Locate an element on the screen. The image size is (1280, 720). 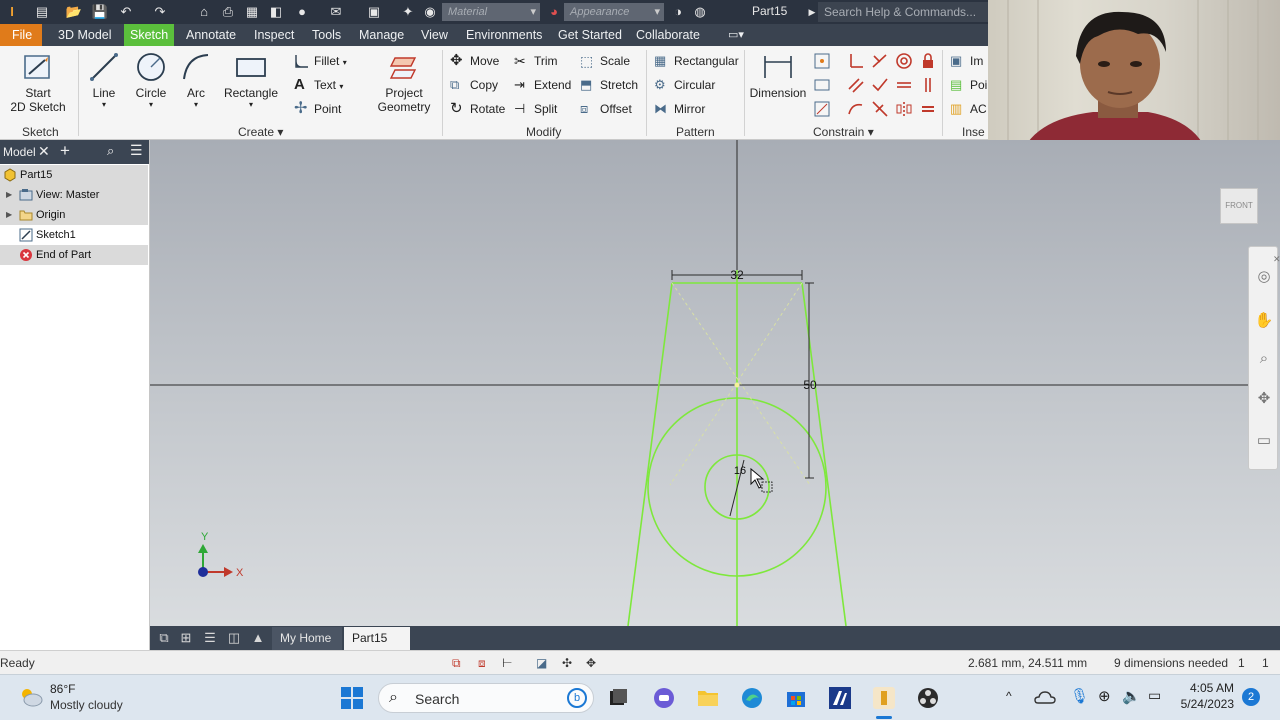
print-icon: ⎙ is located at coordinates (228, 12).